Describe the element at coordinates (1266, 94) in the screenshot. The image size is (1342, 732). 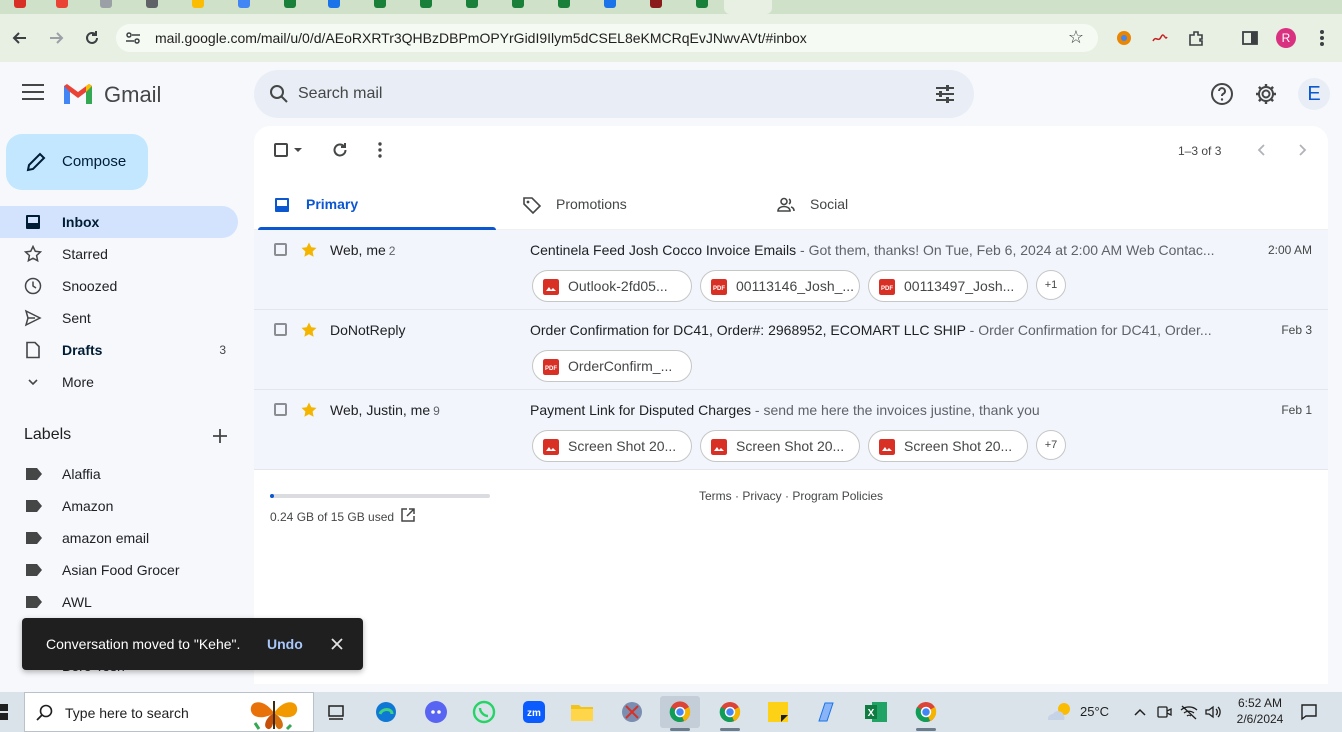
I see `settings-gear-icon` at that location.